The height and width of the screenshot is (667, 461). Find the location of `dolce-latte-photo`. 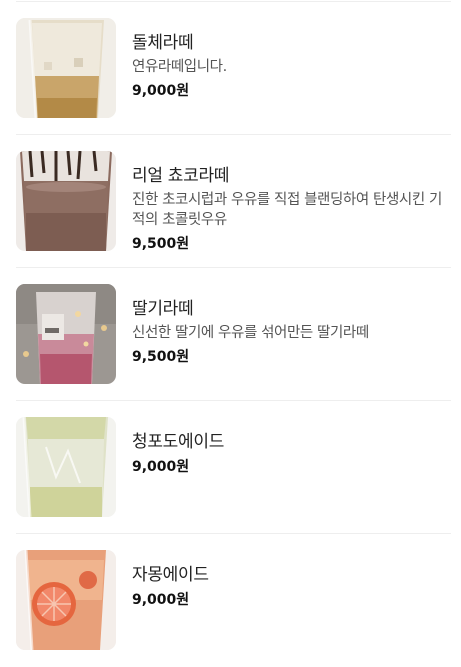

dolce-latte-photo is located at coordinates (66, 68).